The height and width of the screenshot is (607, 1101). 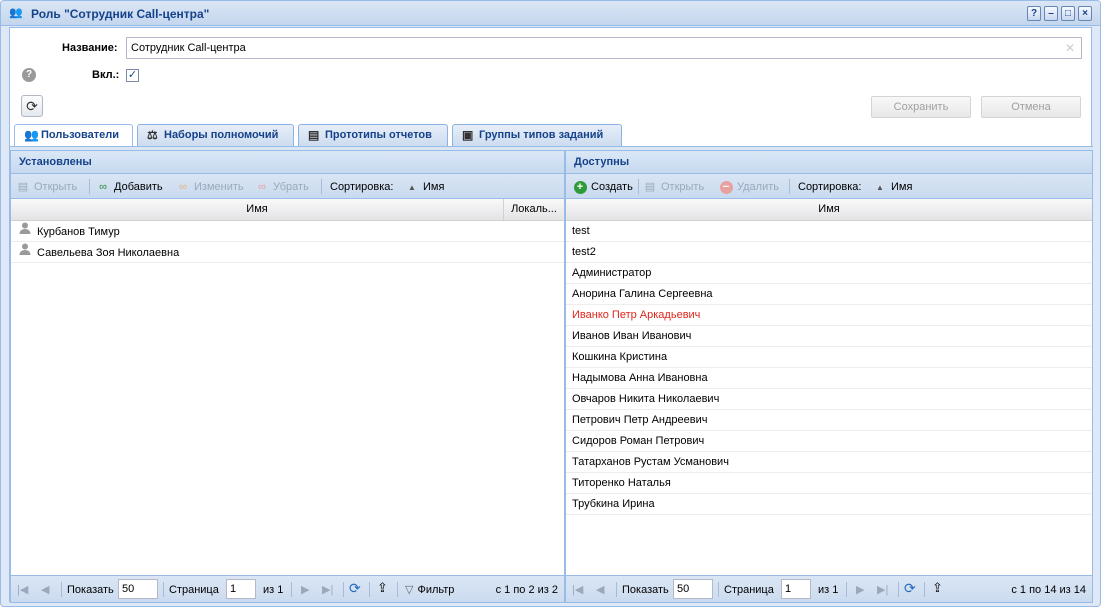 I want to click on table-row: Овчаров Никита Николаевич, so click(x=829, y=399).